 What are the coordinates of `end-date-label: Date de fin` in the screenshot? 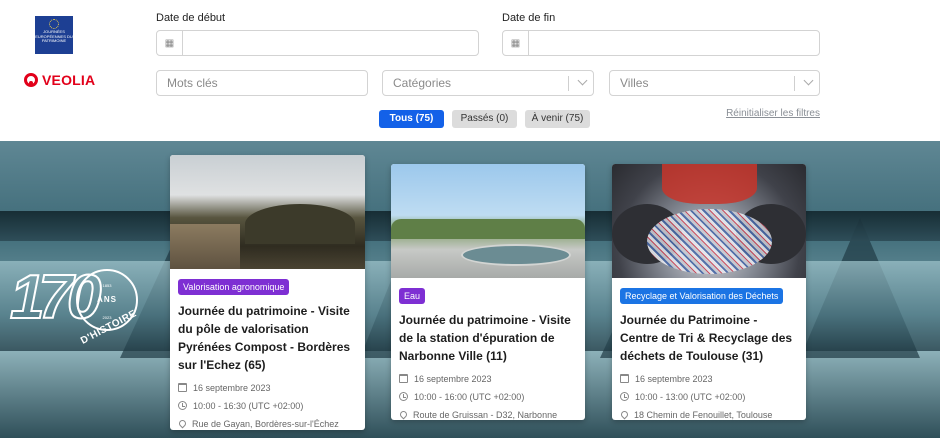 It's located at (529, 18).